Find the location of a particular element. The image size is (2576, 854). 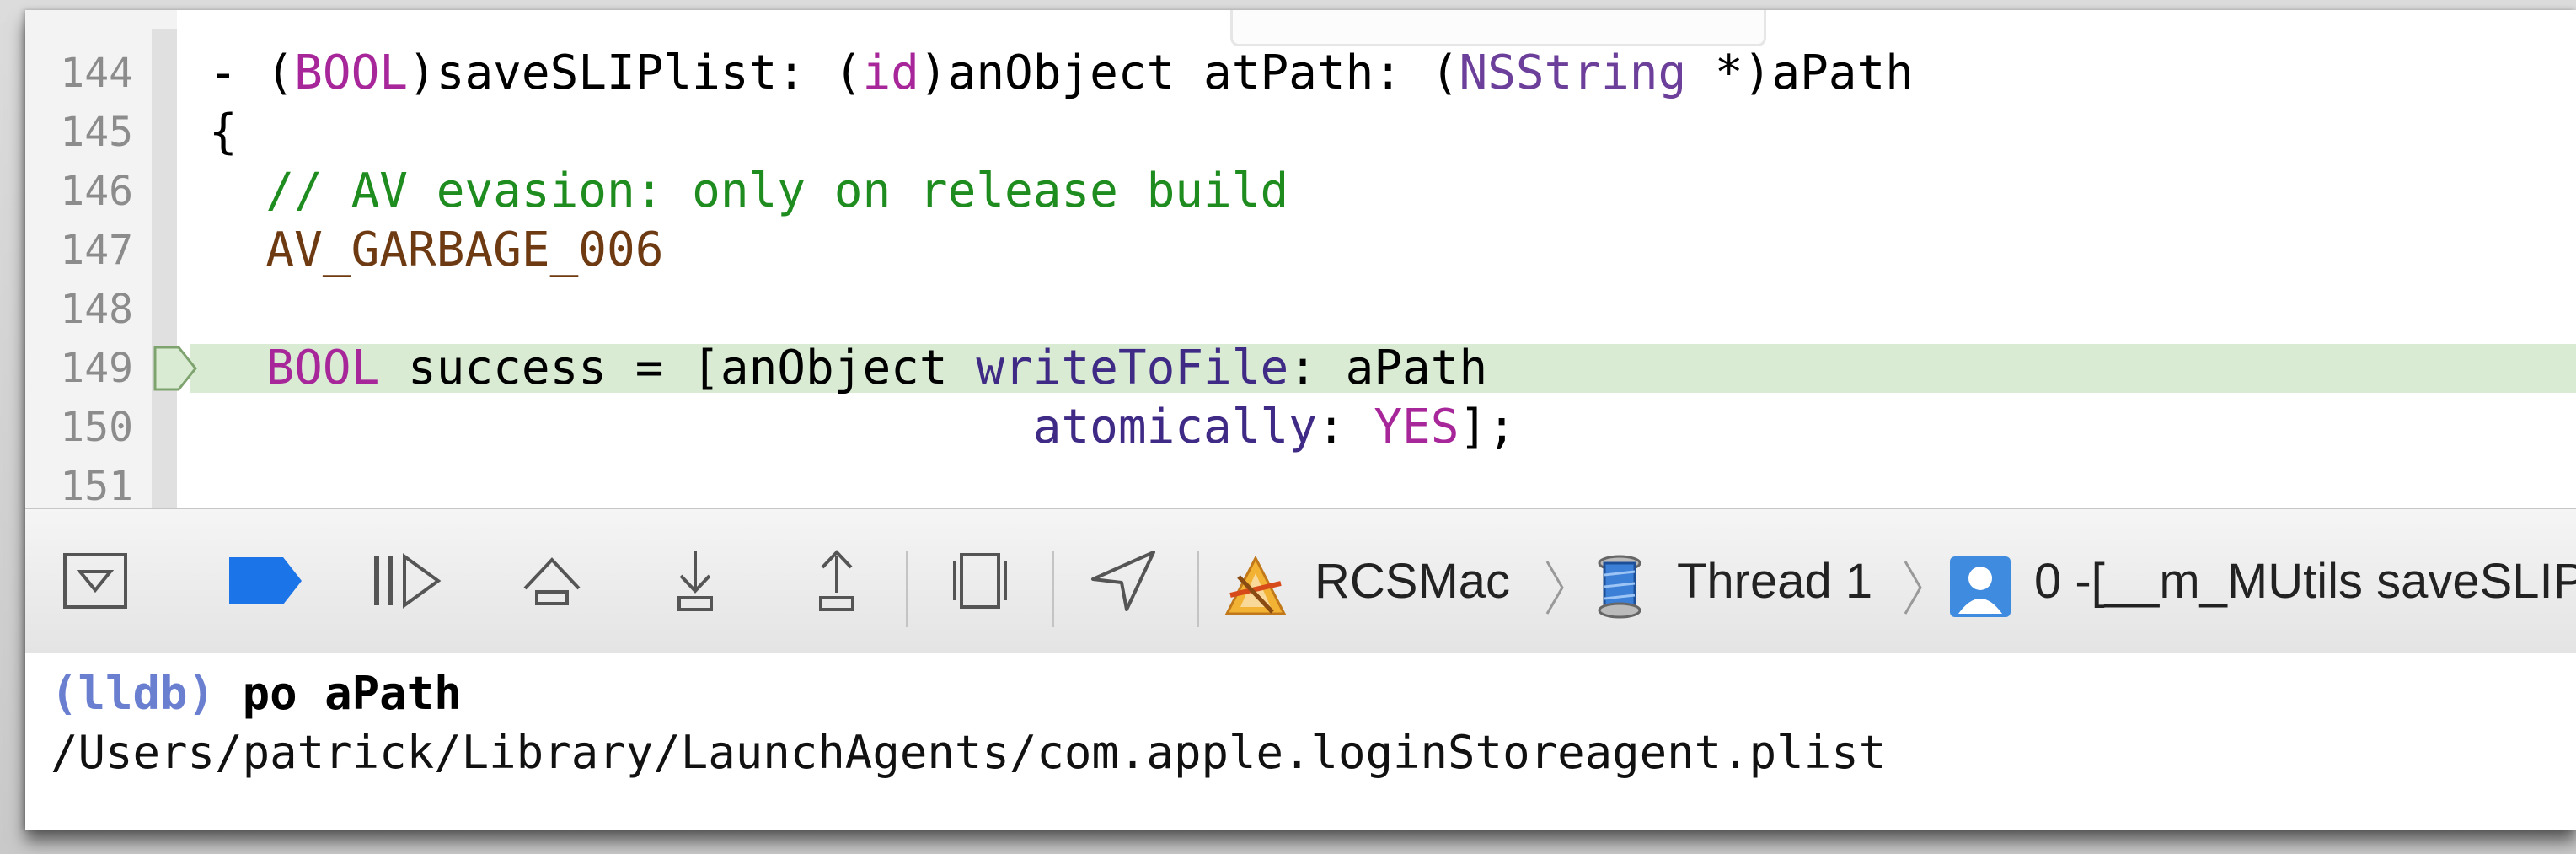

hide-panel-icon is located at coordinates (95, 581).